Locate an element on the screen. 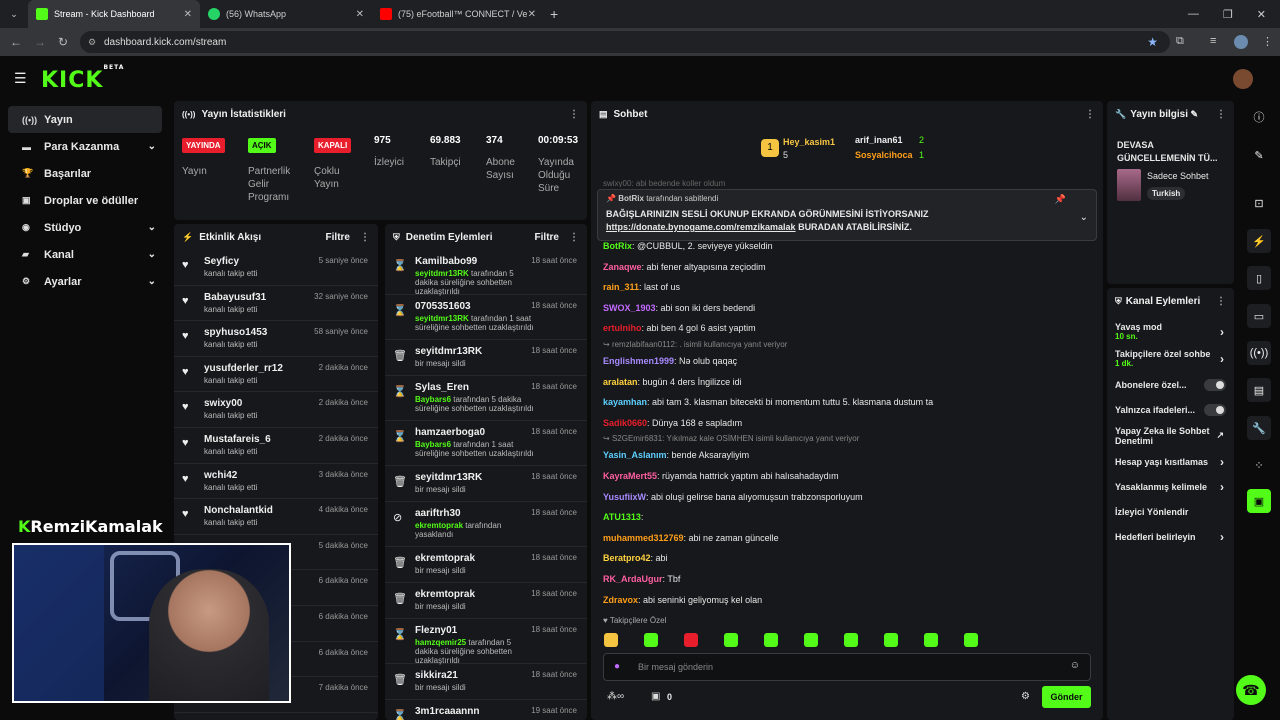  mic-icon: ● is located at coordinates (617, 666).